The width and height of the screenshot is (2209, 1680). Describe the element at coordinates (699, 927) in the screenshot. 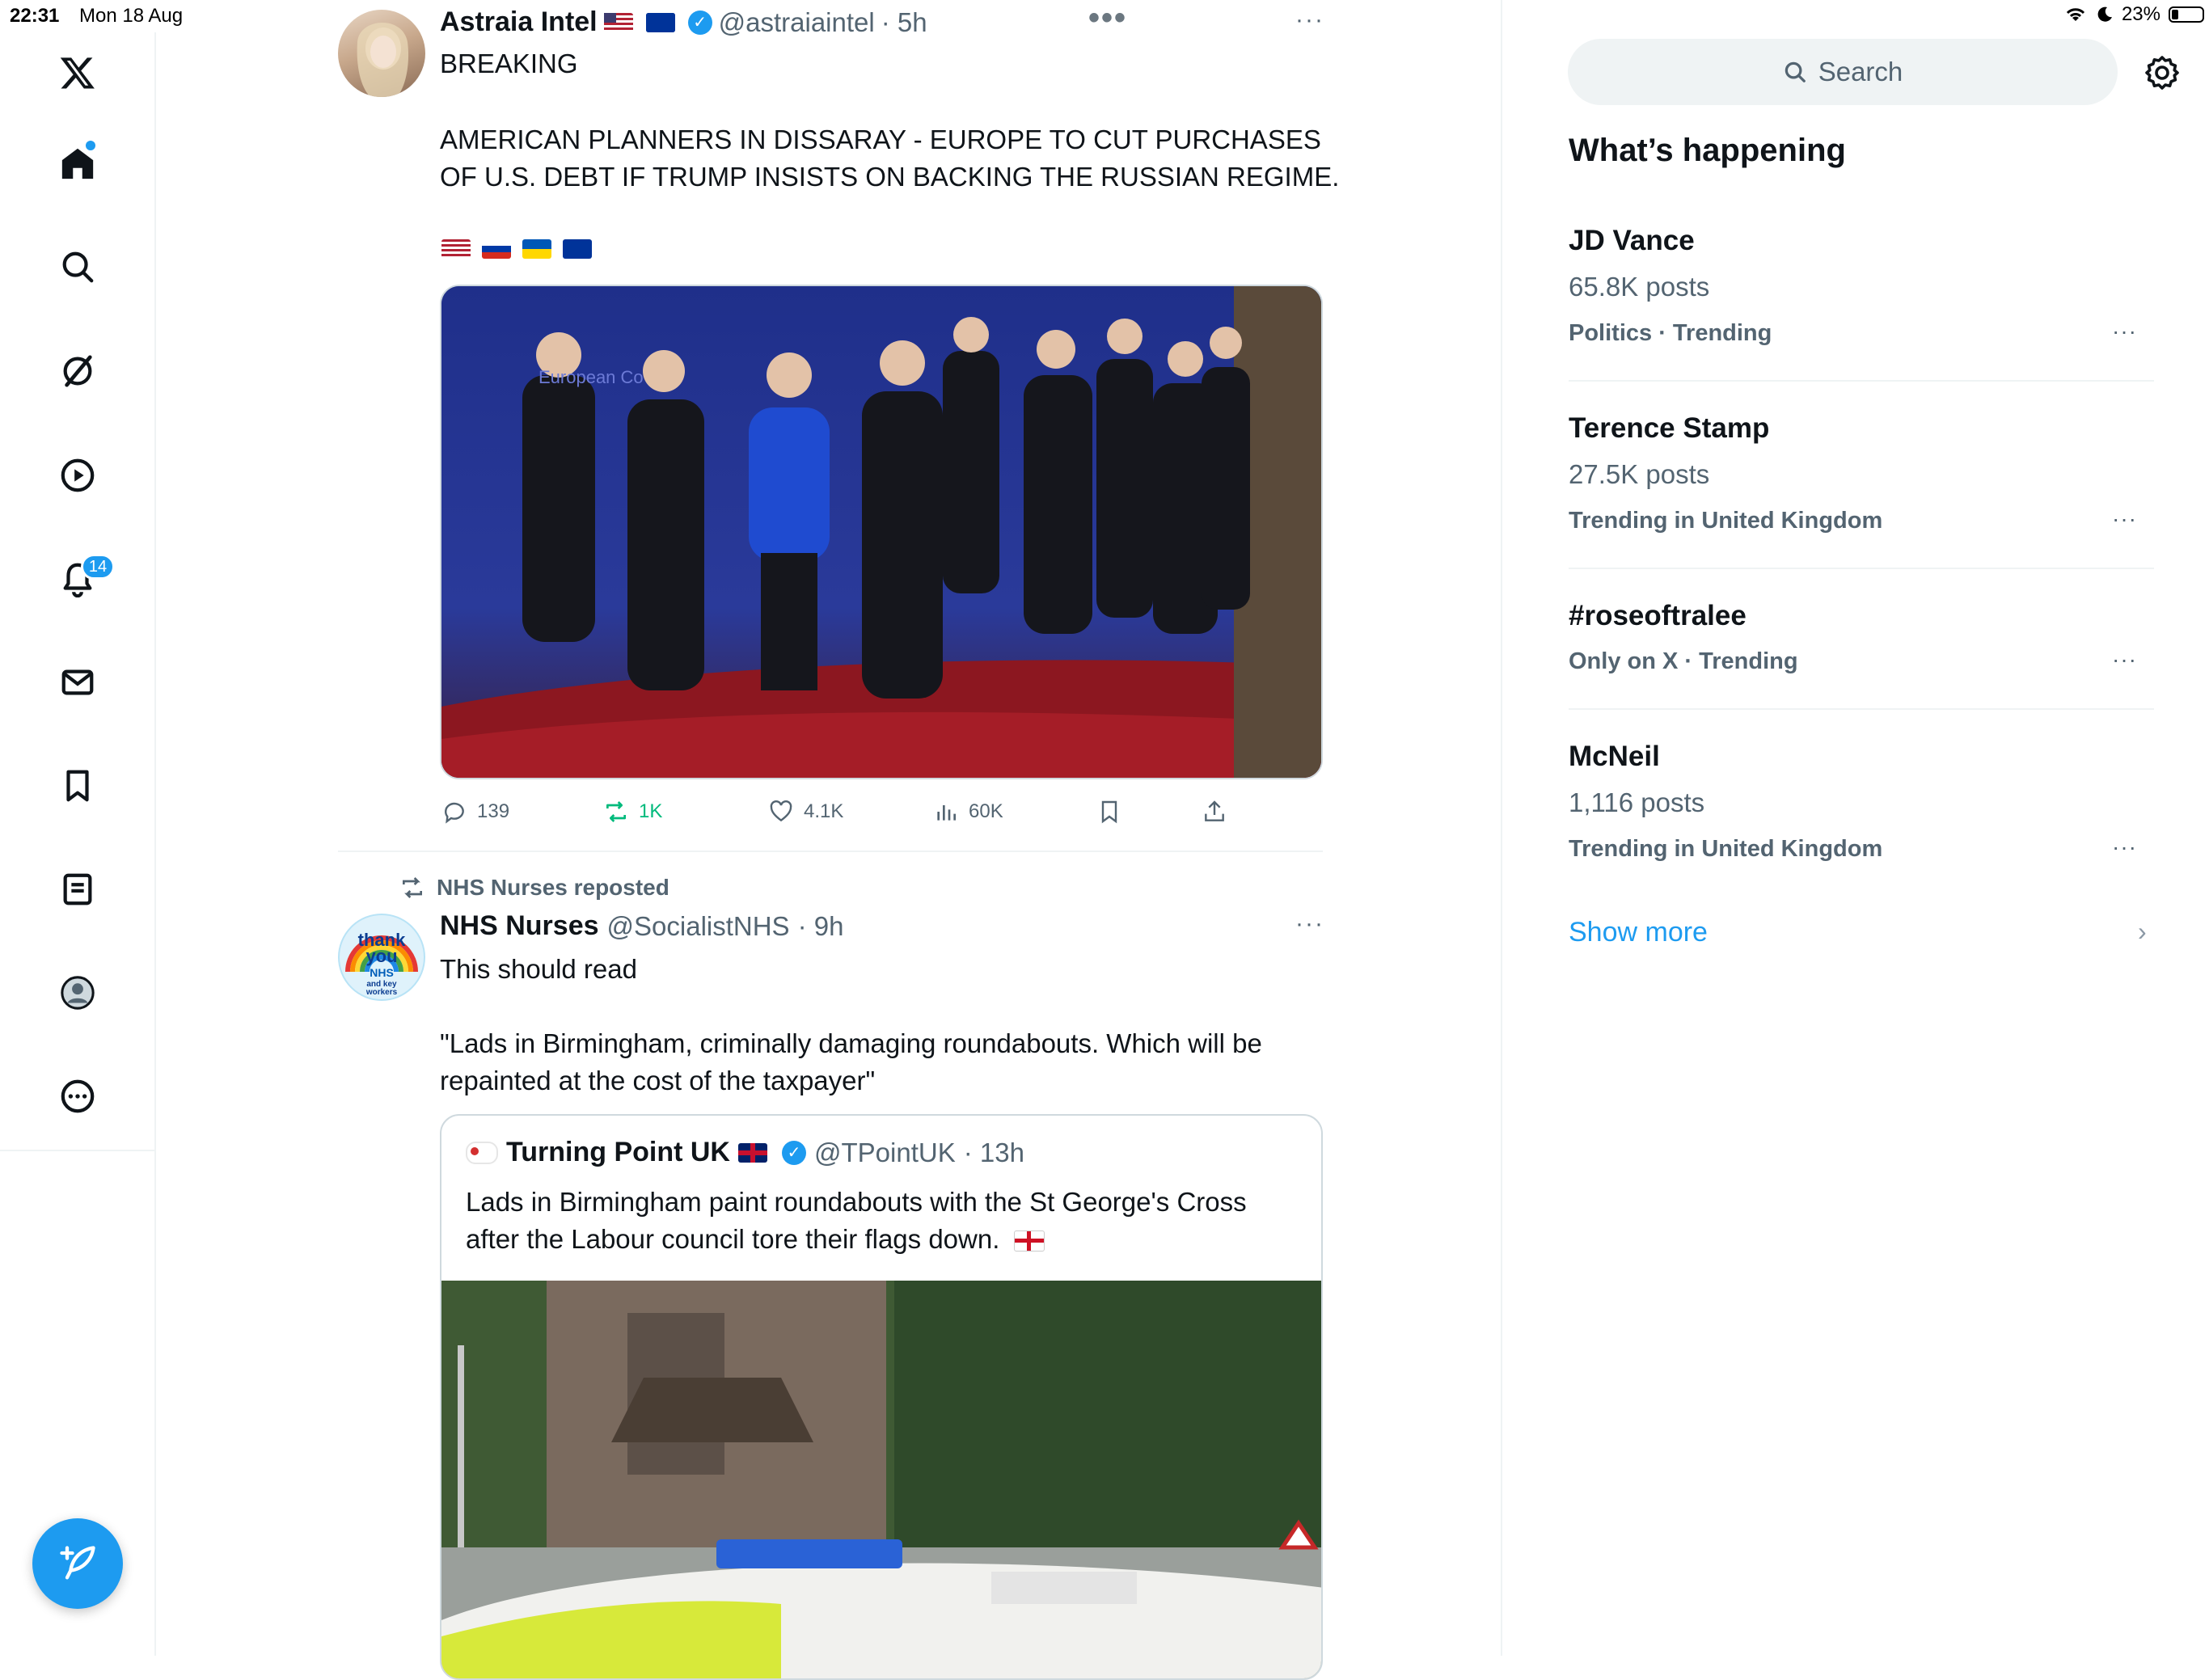

I see `author-handle: @SocialistNHS` at that location.